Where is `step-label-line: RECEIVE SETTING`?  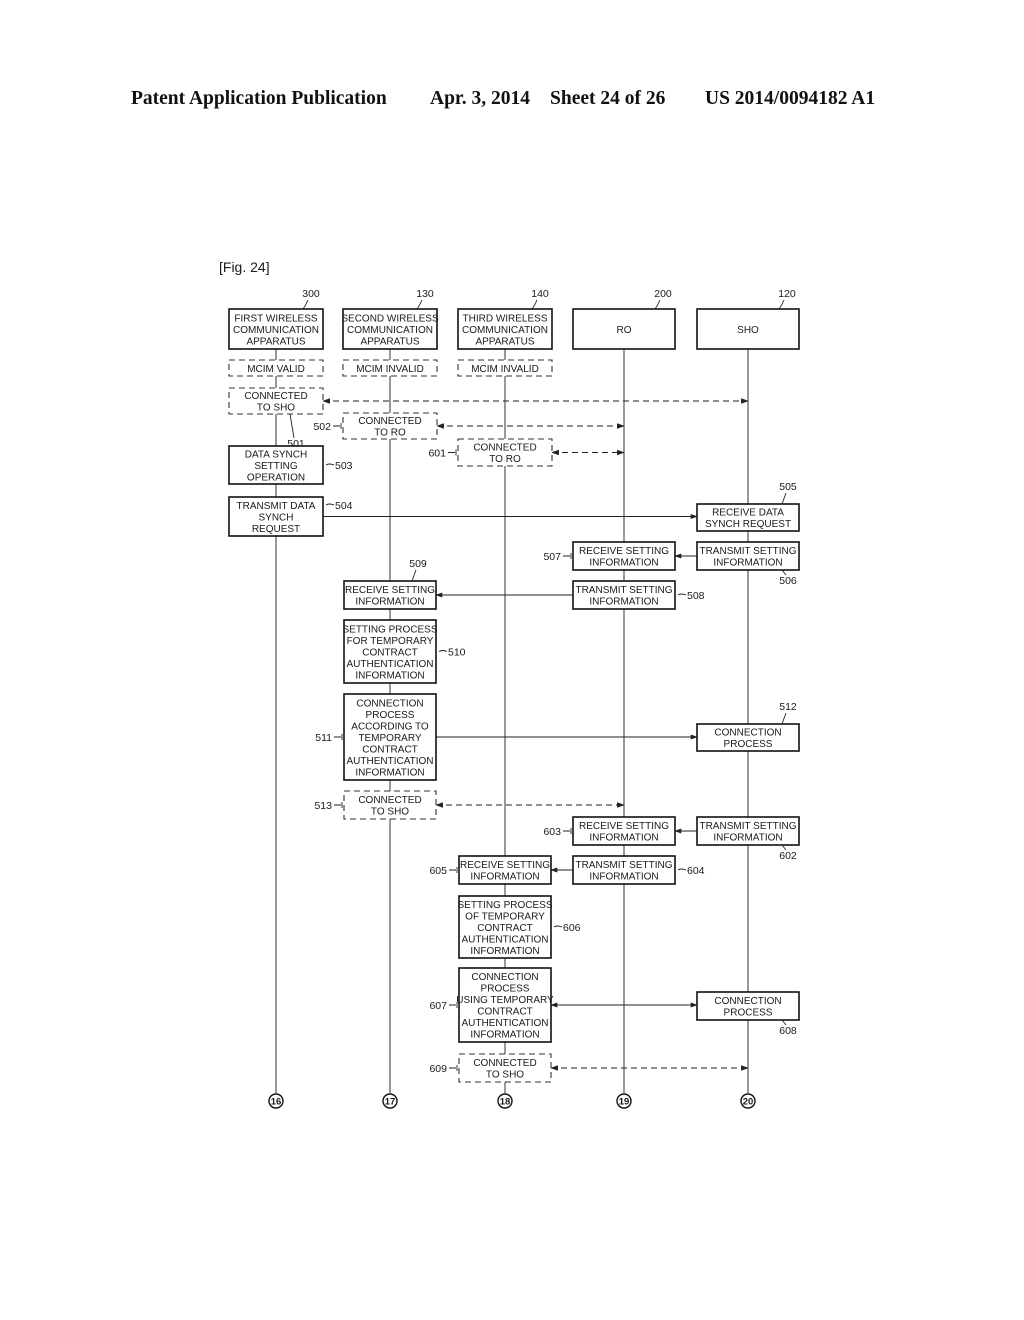 step-label-line: RECEIVE SETTING is located at coordinates (624, 826).